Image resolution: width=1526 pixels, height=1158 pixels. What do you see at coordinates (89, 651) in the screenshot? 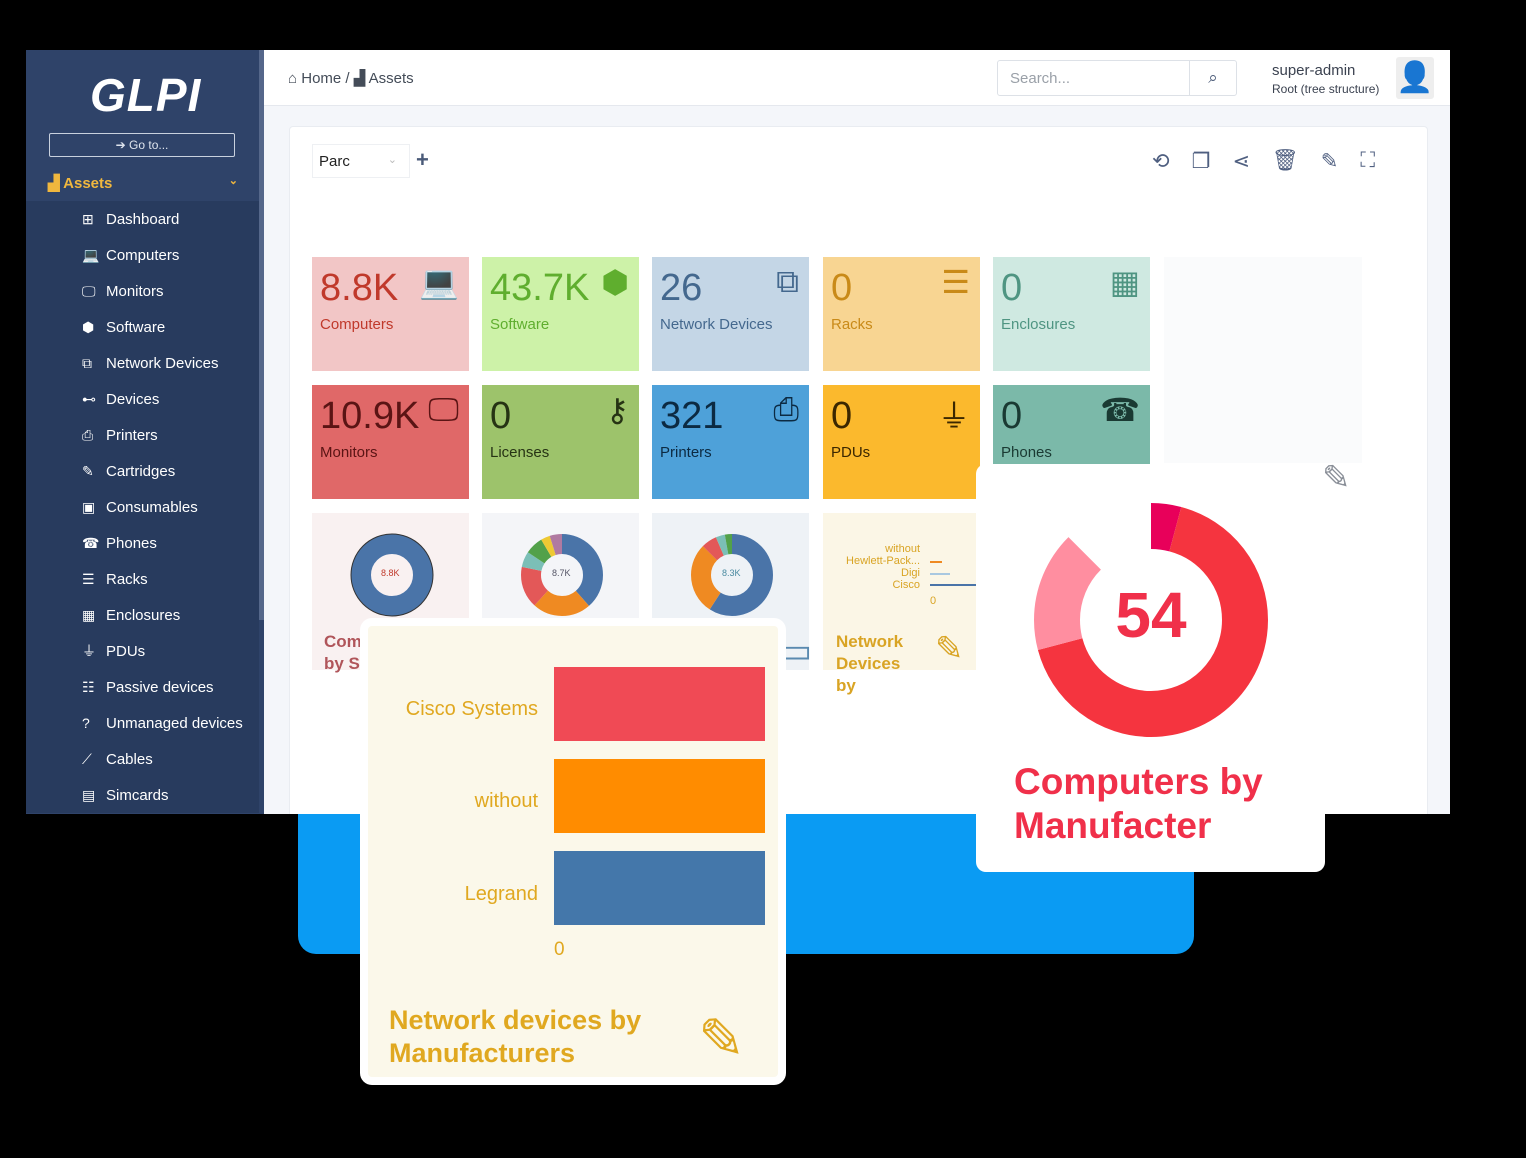
I see `menu-icon: ⏚` at bounding box center [89, 651].